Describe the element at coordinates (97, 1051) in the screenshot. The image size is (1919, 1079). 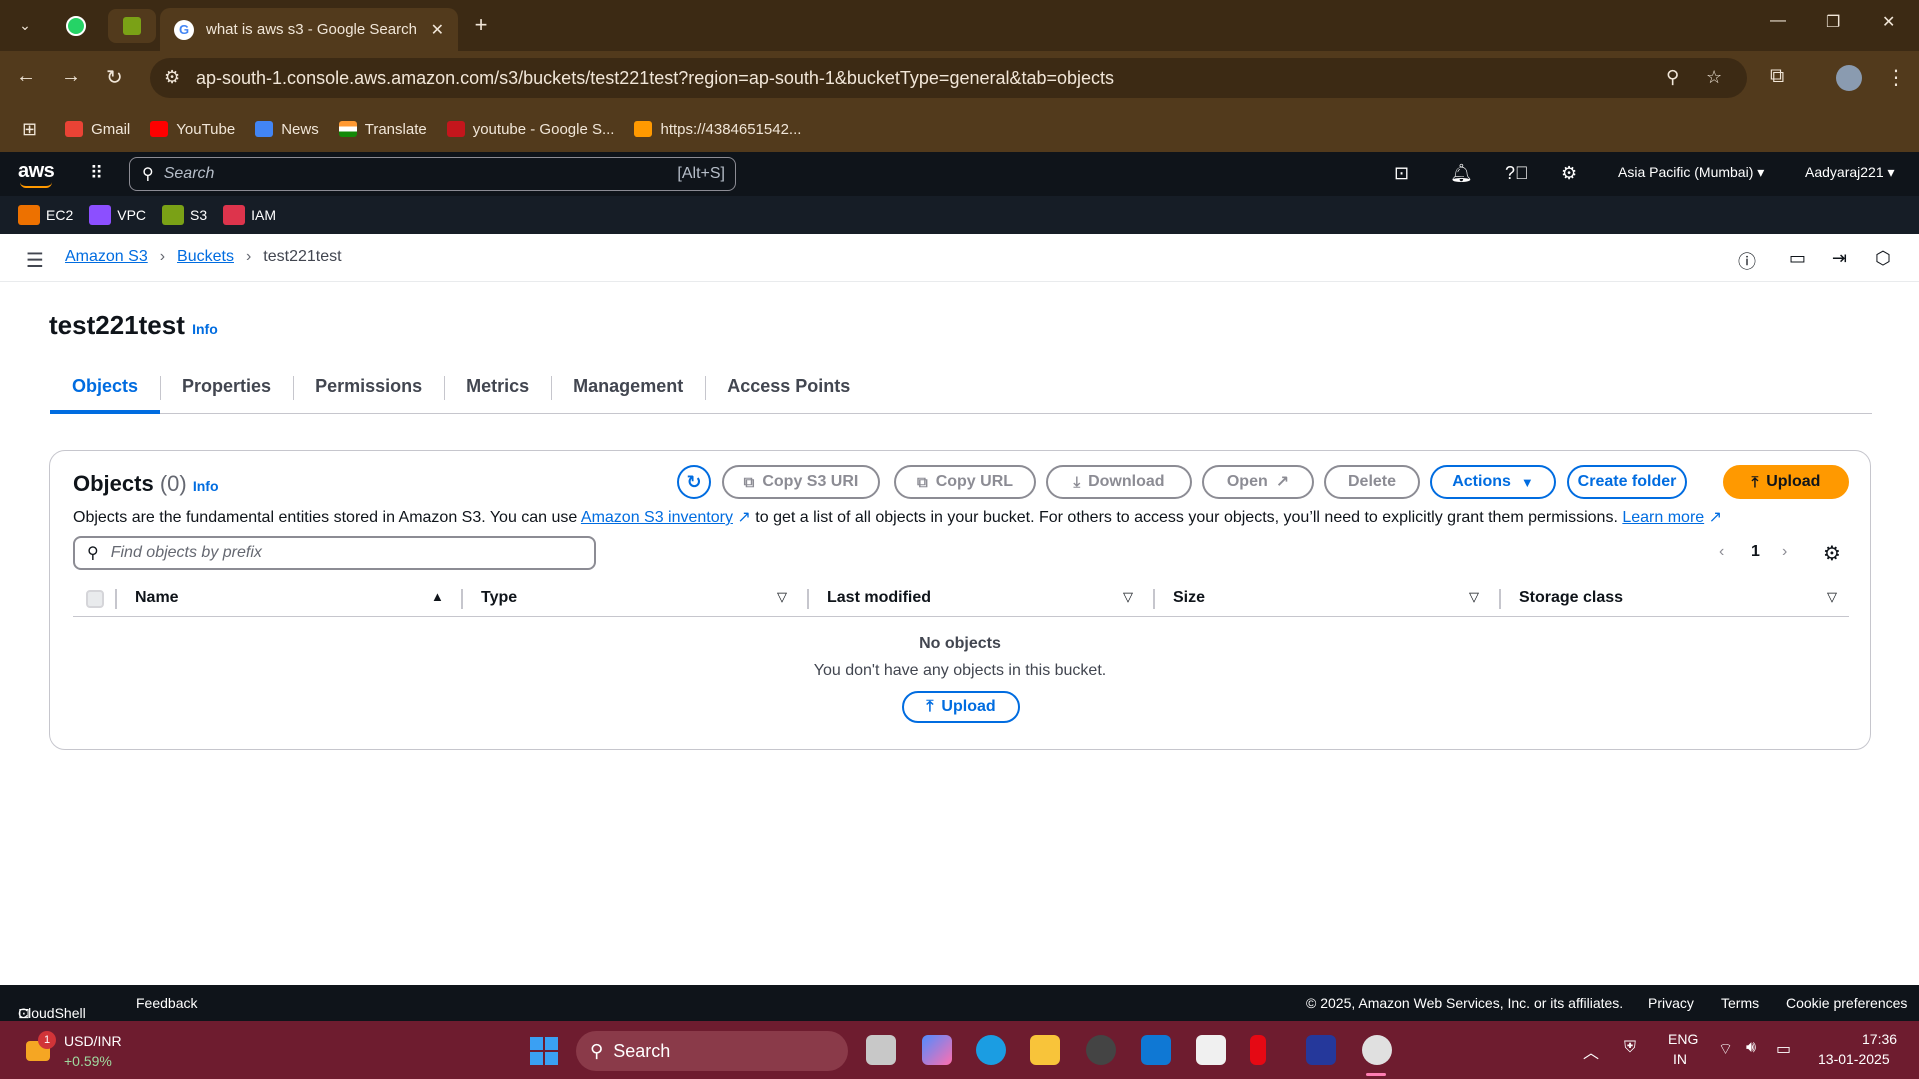
I see `ticker-widget: 1 USD/INR +0.59%` at that location.